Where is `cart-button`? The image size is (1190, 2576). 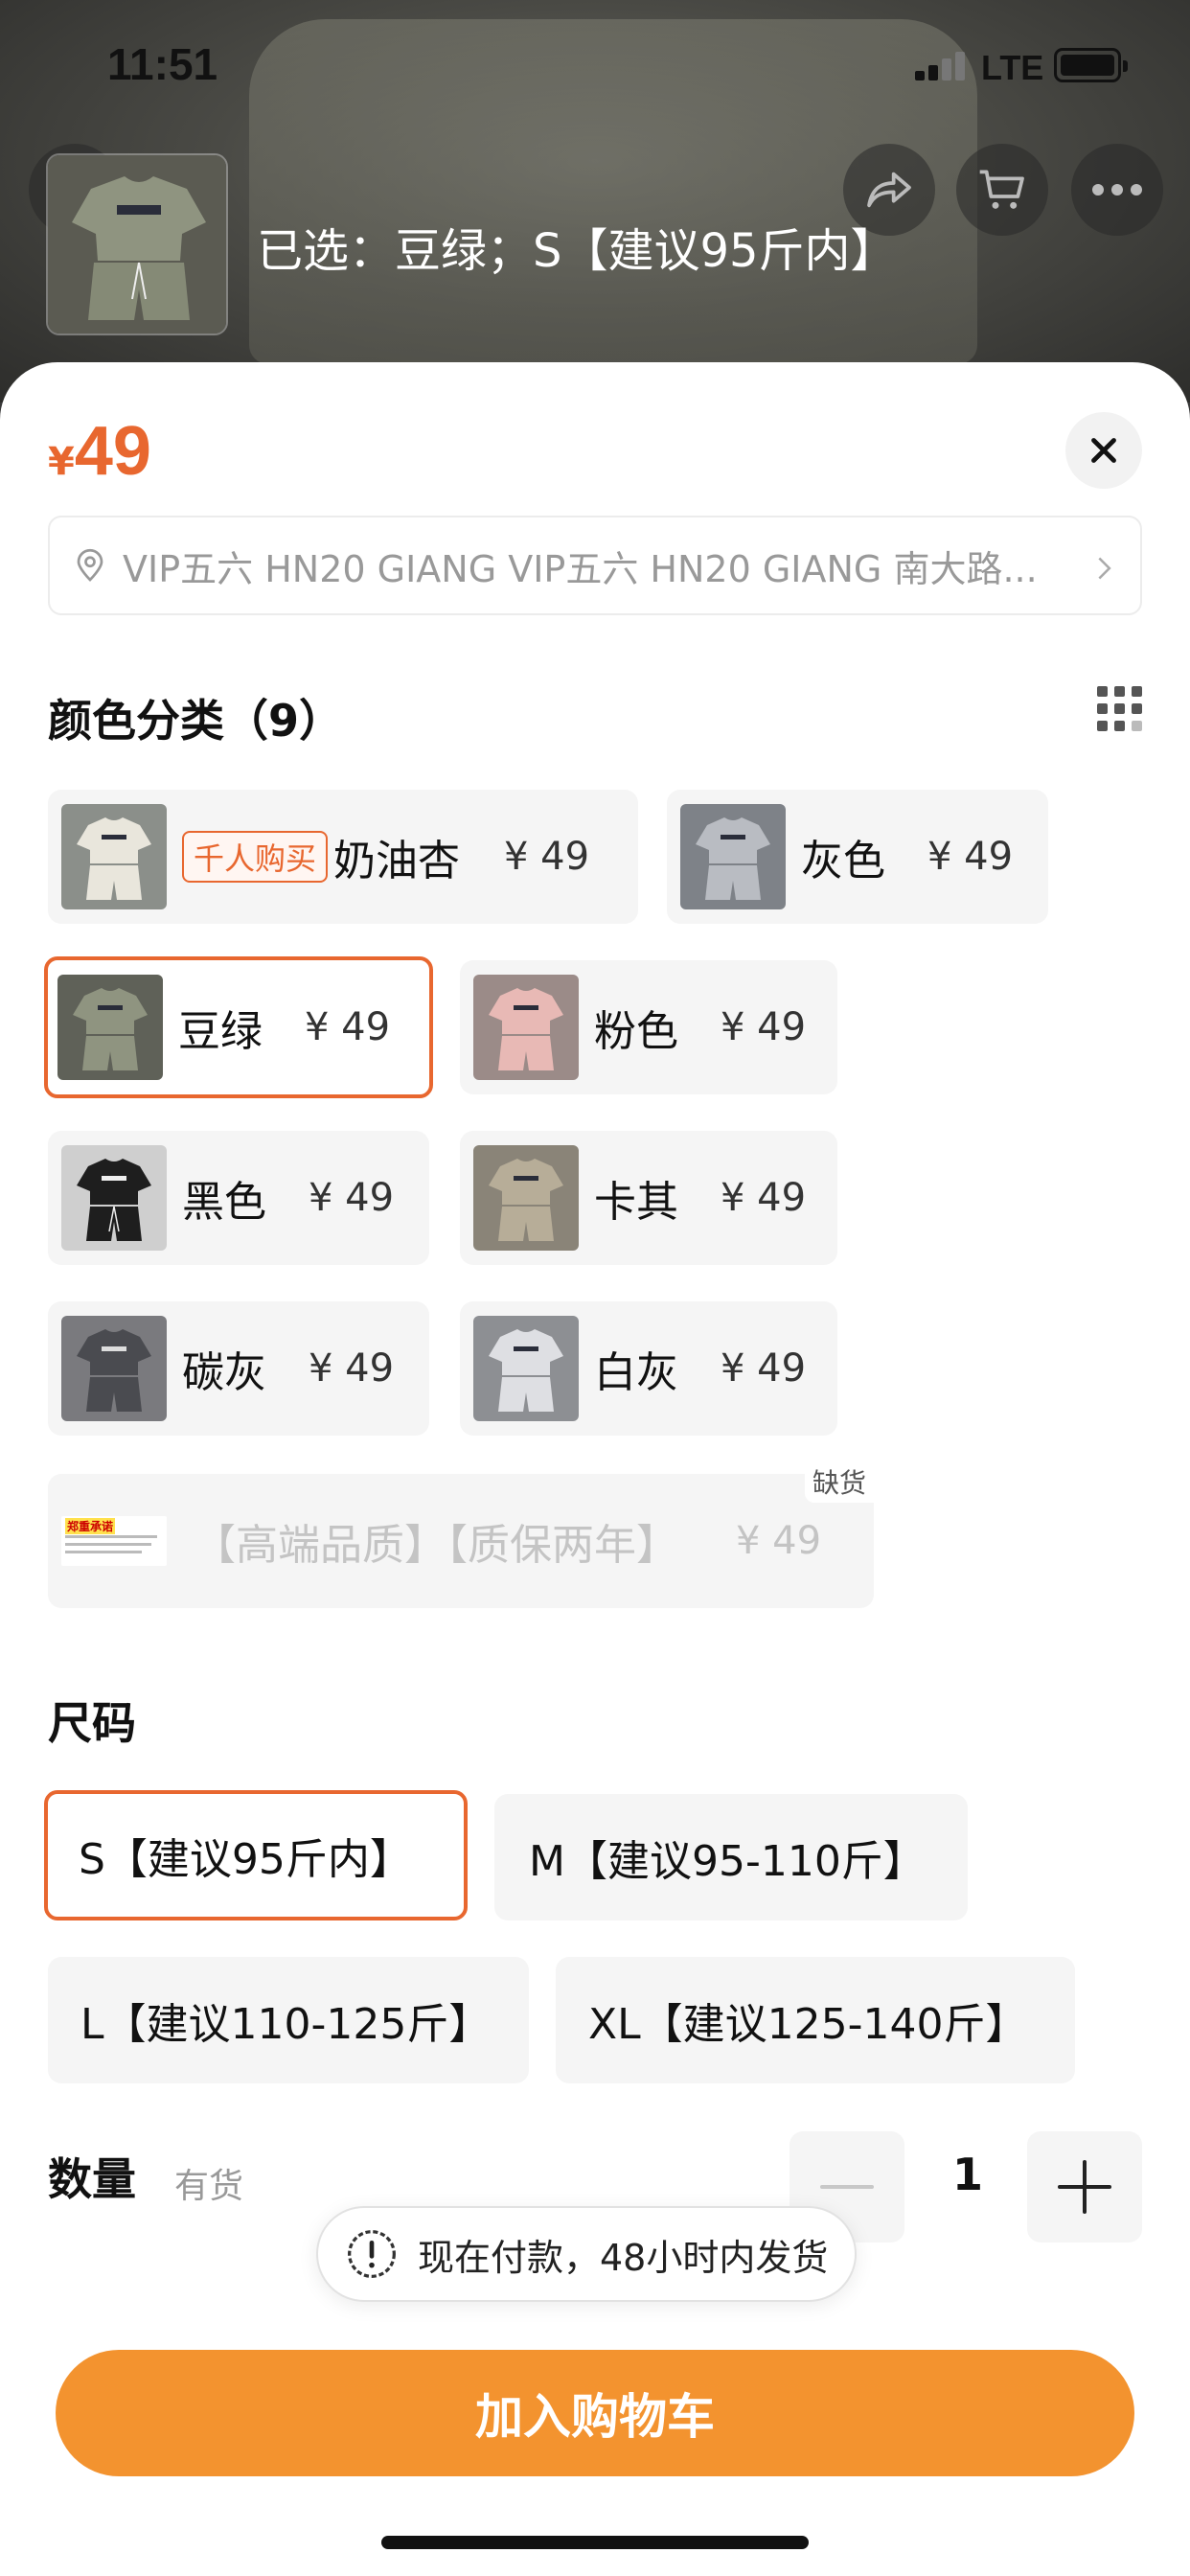 cart-button is located at coordinates (1002, 190).